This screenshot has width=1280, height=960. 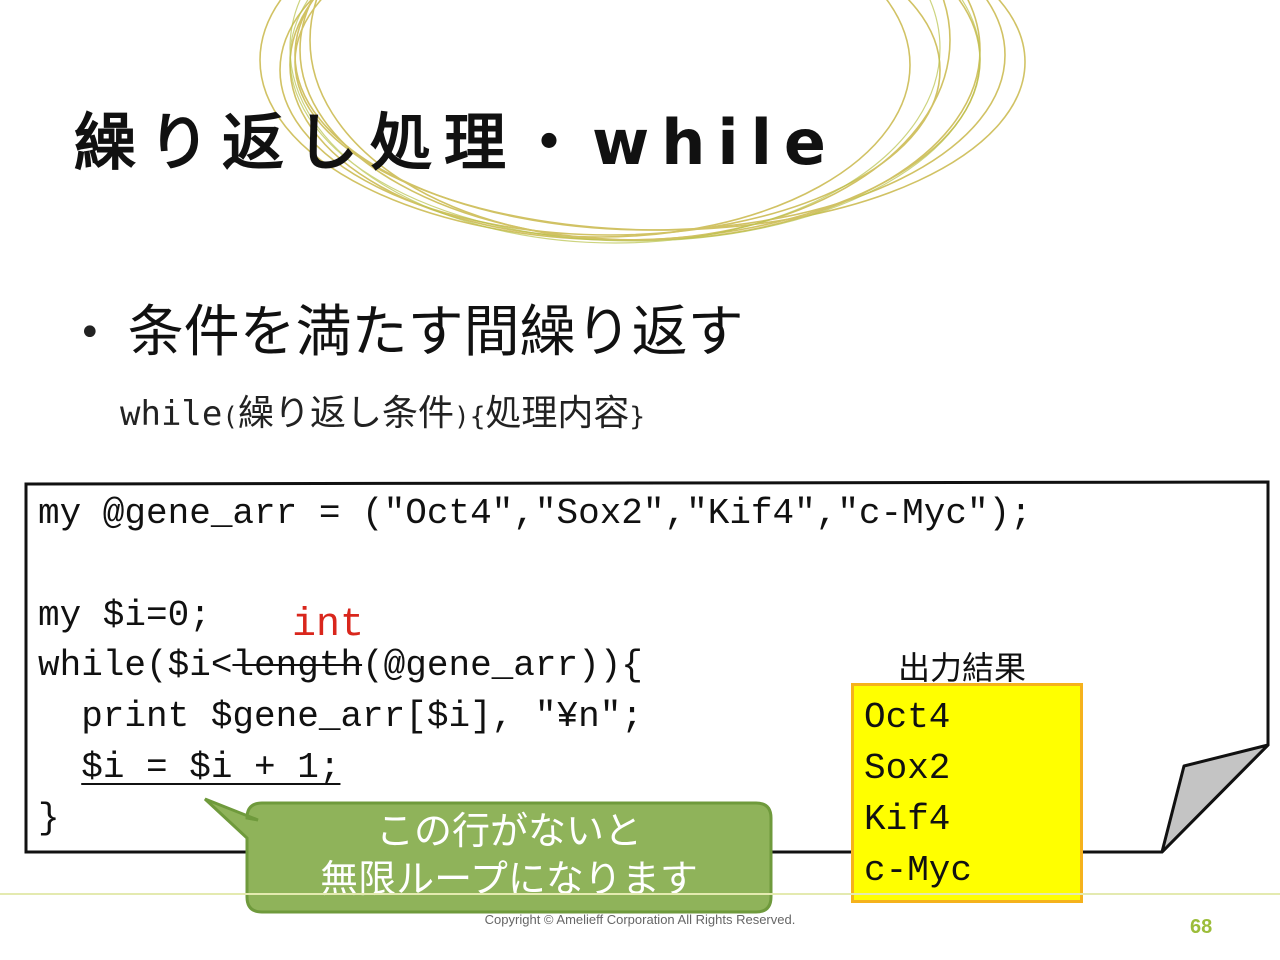 I want to click on slide-title: 繰り返し処理・while, so click(x=456, y=142).